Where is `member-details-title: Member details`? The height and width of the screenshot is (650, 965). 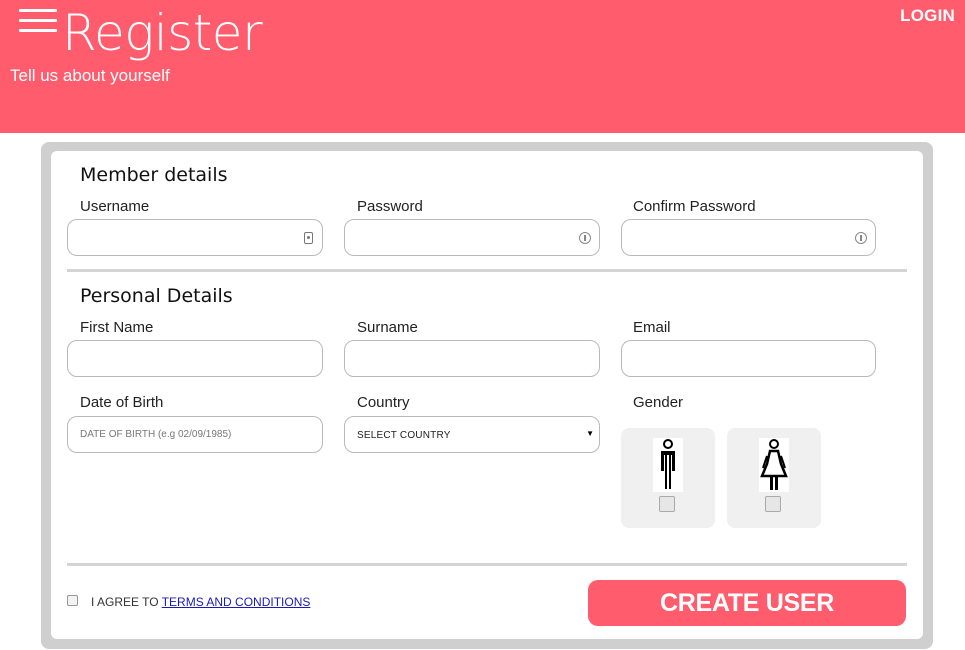
member-details-title: Member details is located at coordinates (154, 175).